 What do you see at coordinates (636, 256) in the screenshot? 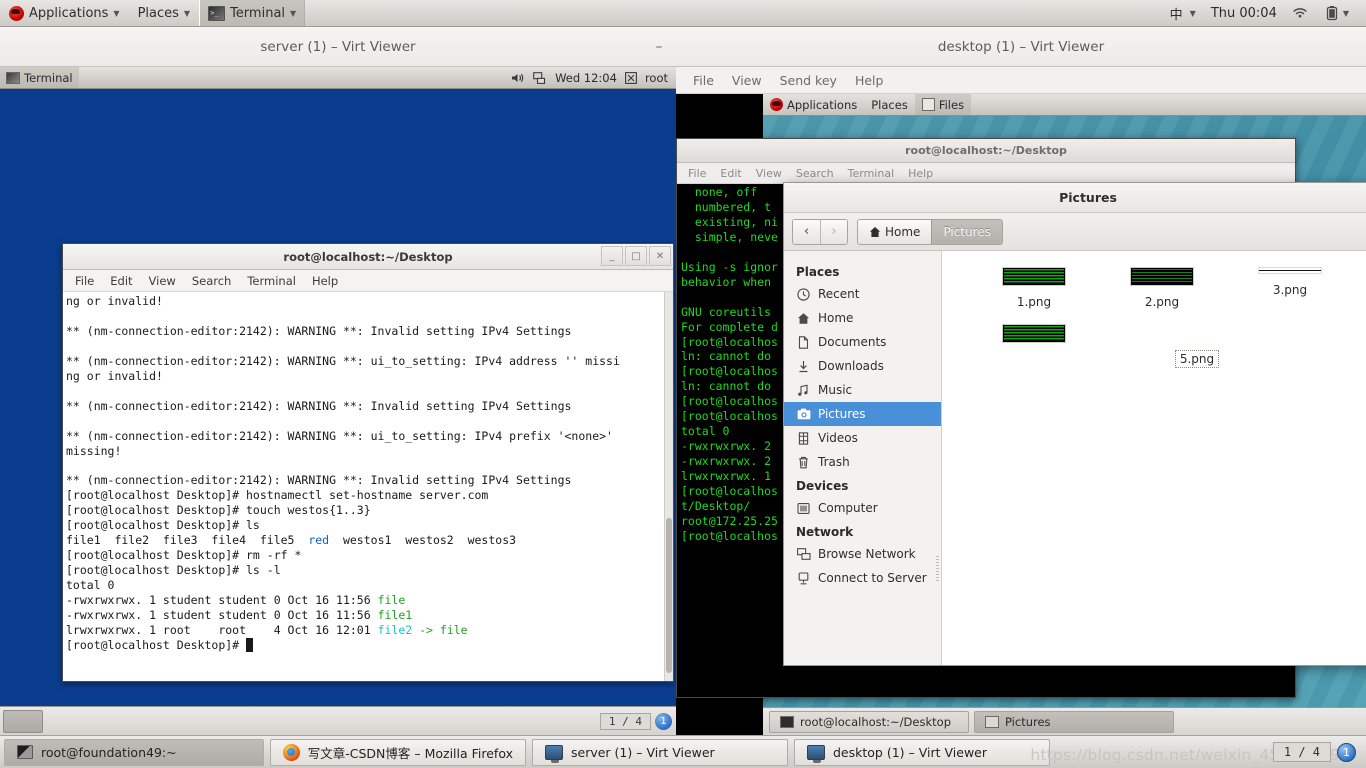
I see `terminal-maximize-button: □` at bounding box center [636, 256].